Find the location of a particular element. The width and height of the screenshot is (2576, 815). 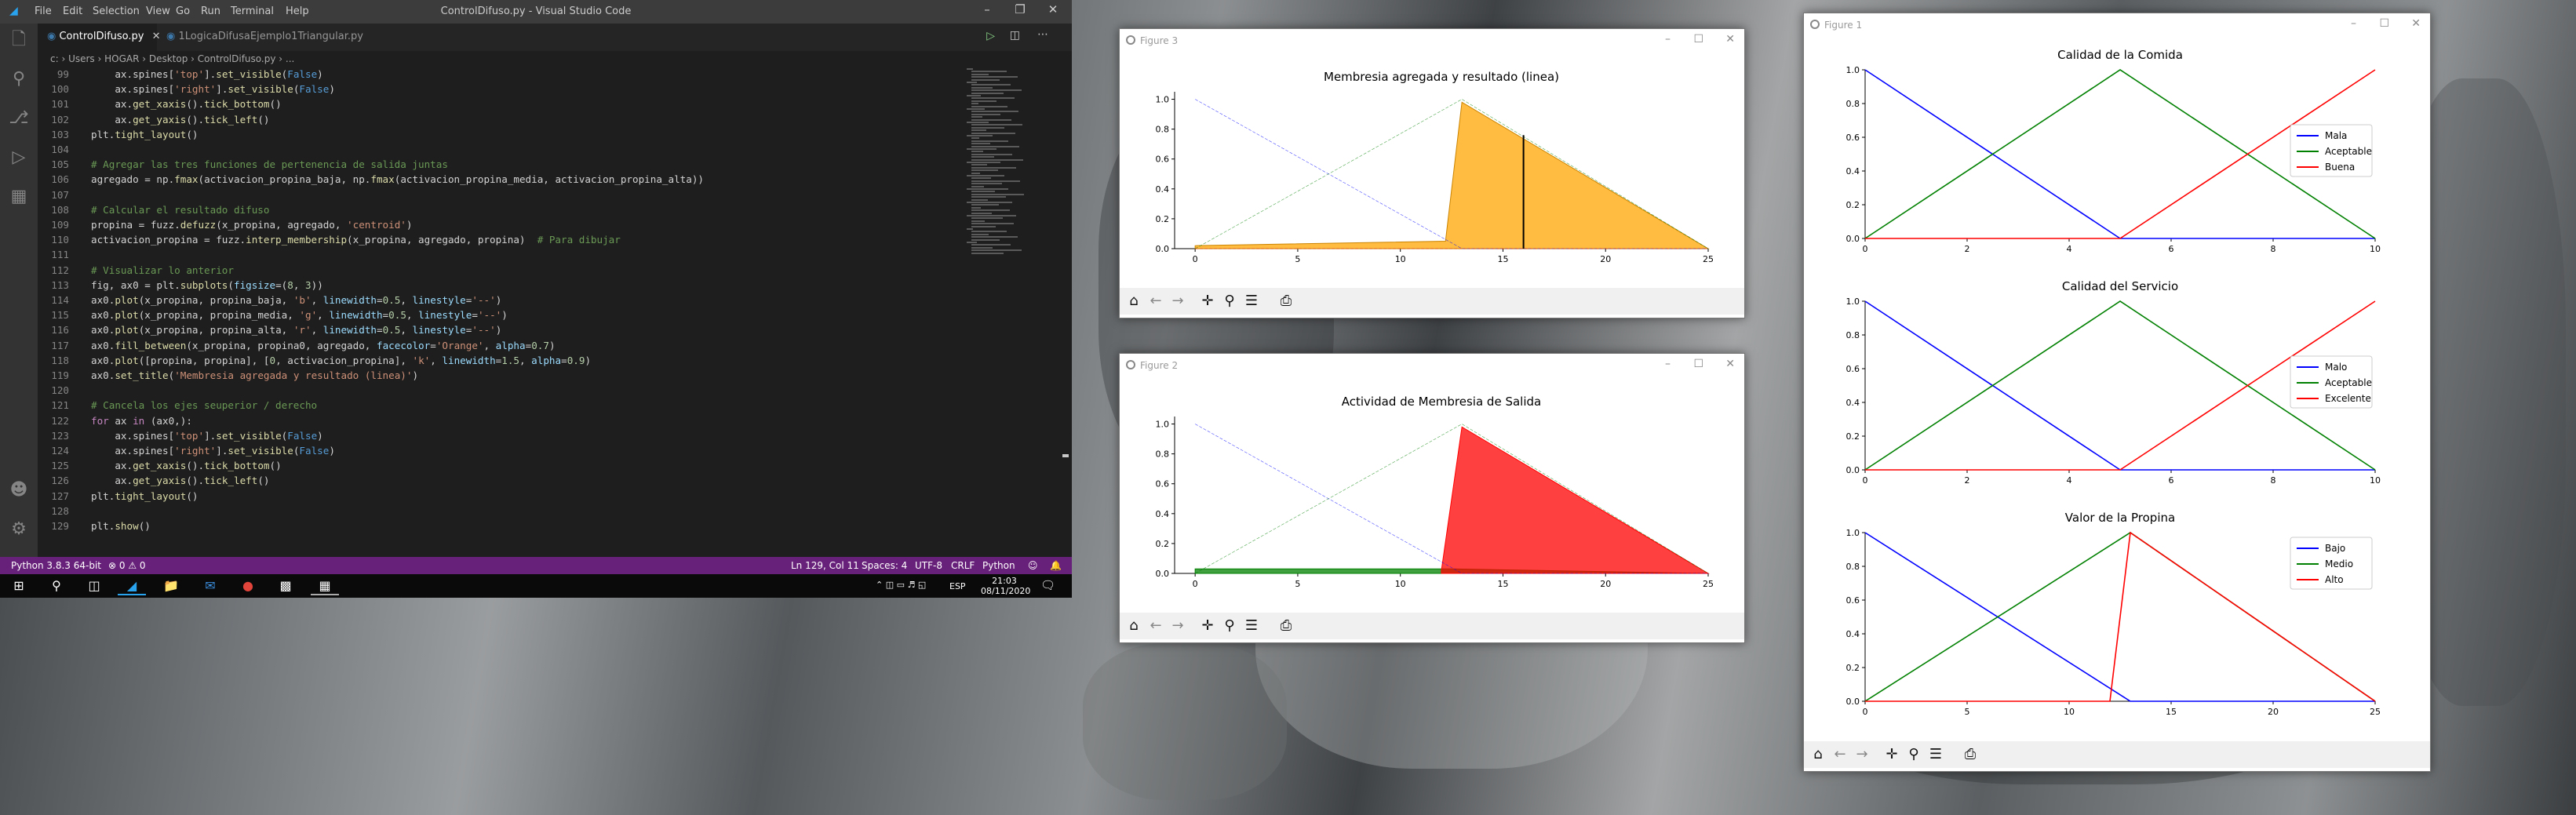

code-line: 126 ax.get_yaxis().tick_left() is located at coordinates (501, 482).